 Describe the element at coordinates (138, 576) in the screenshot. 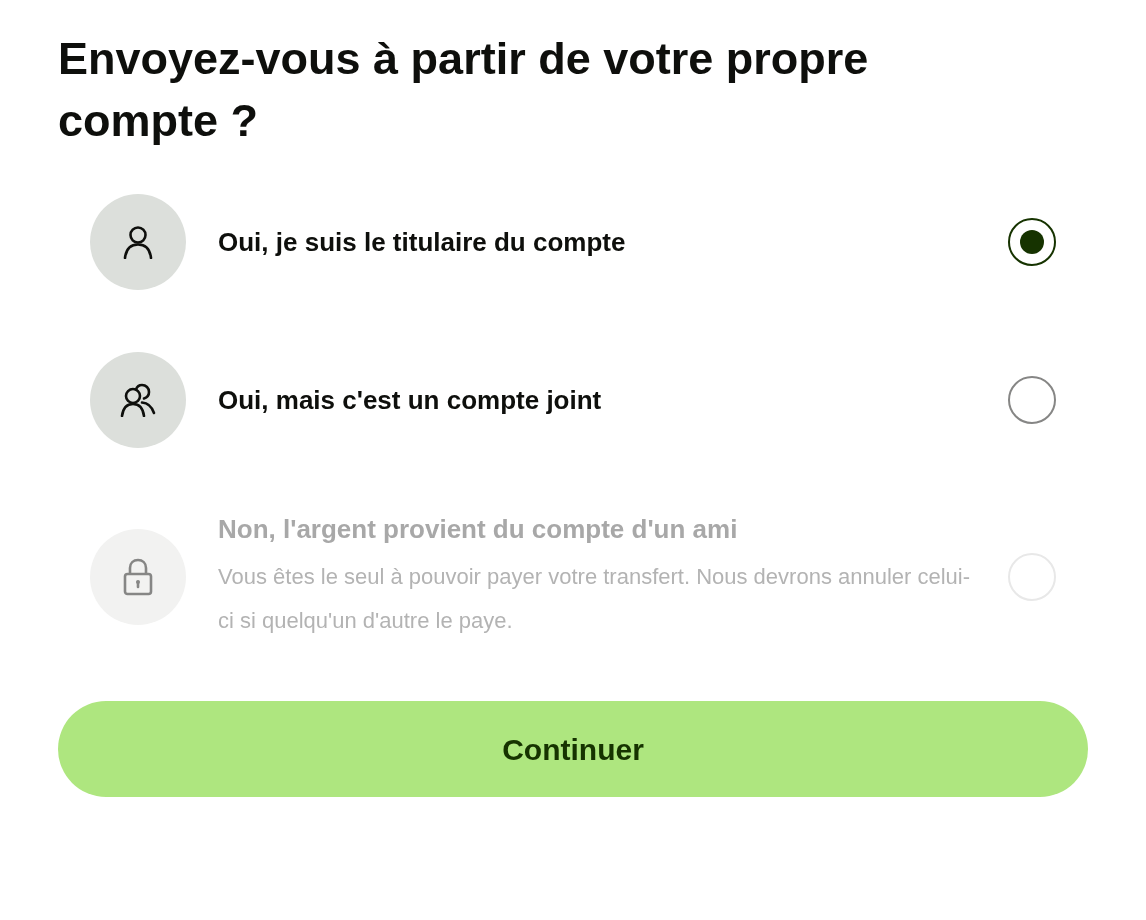

I see `padlock-icon` at that location.